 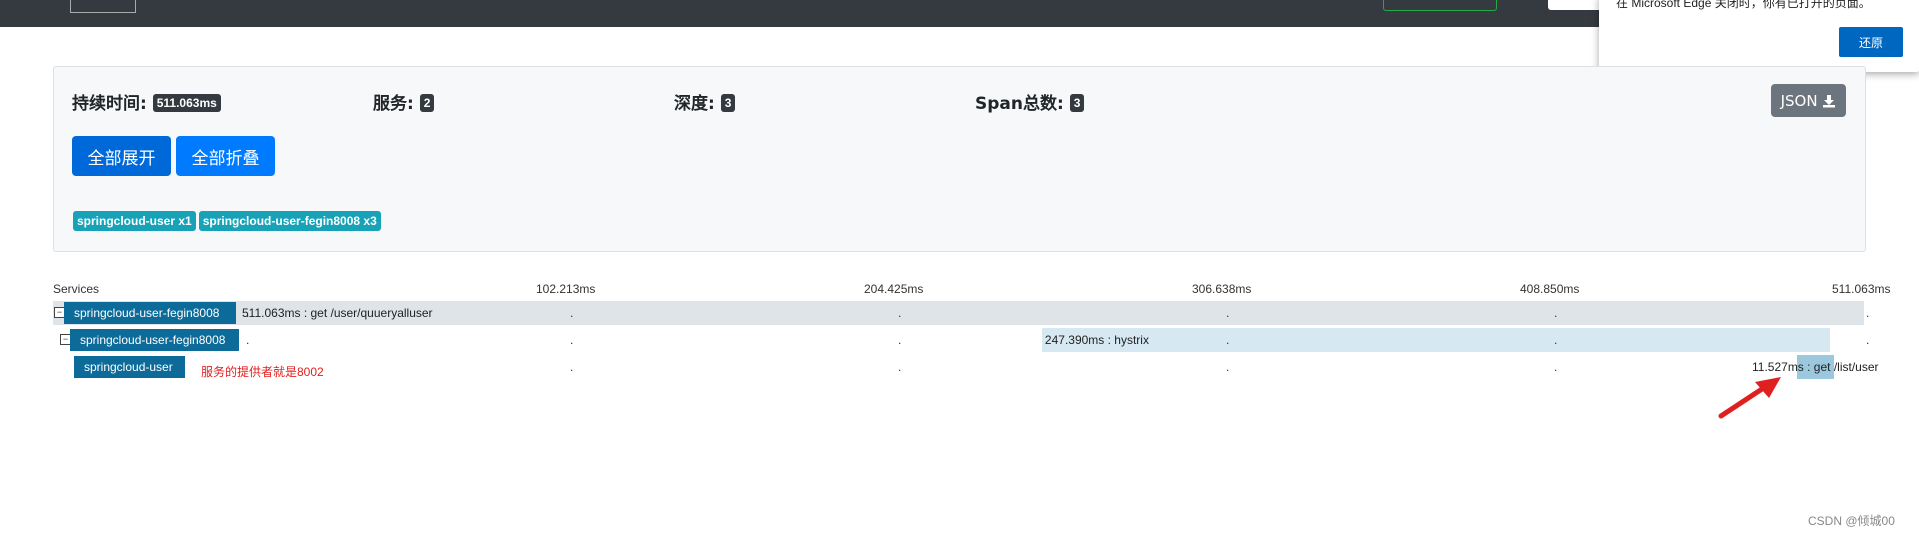 What do you see at coordinates (1829, 100) in the screenshot?
I see `download-icon` at bounding box center [1829, 100].